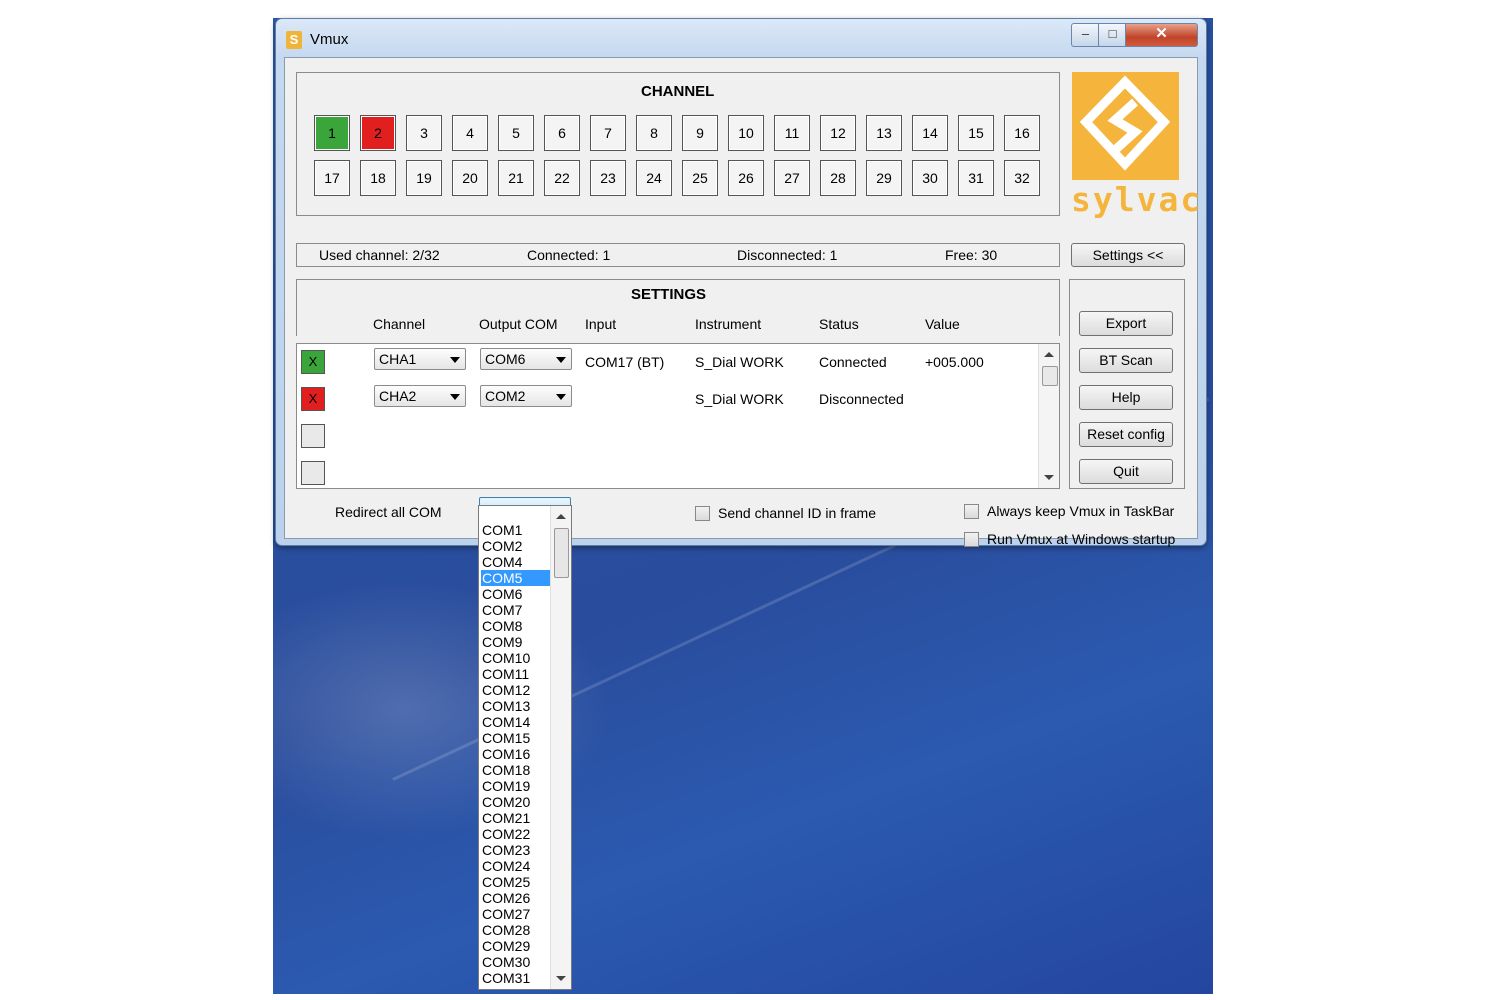 This screenshot has width=1500, height=1000. What do you see at coordinates (515, 610) in the screenshot?
I see `com-option-com7: COM7` at bounding box center [515, 610].